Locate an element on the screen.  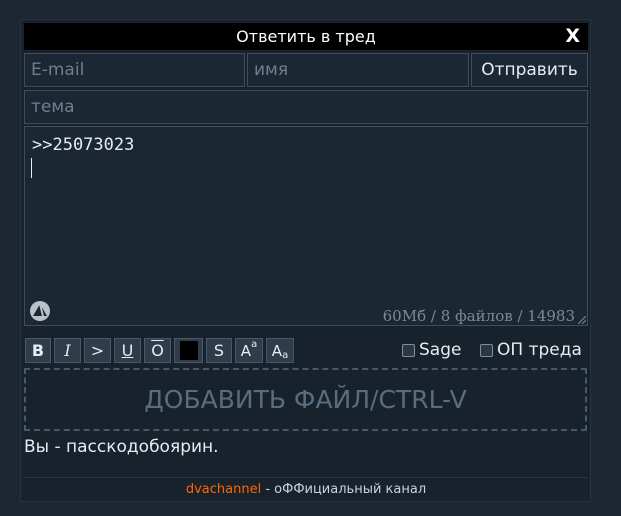
underline-button: U is located at coordinates (127, 350).